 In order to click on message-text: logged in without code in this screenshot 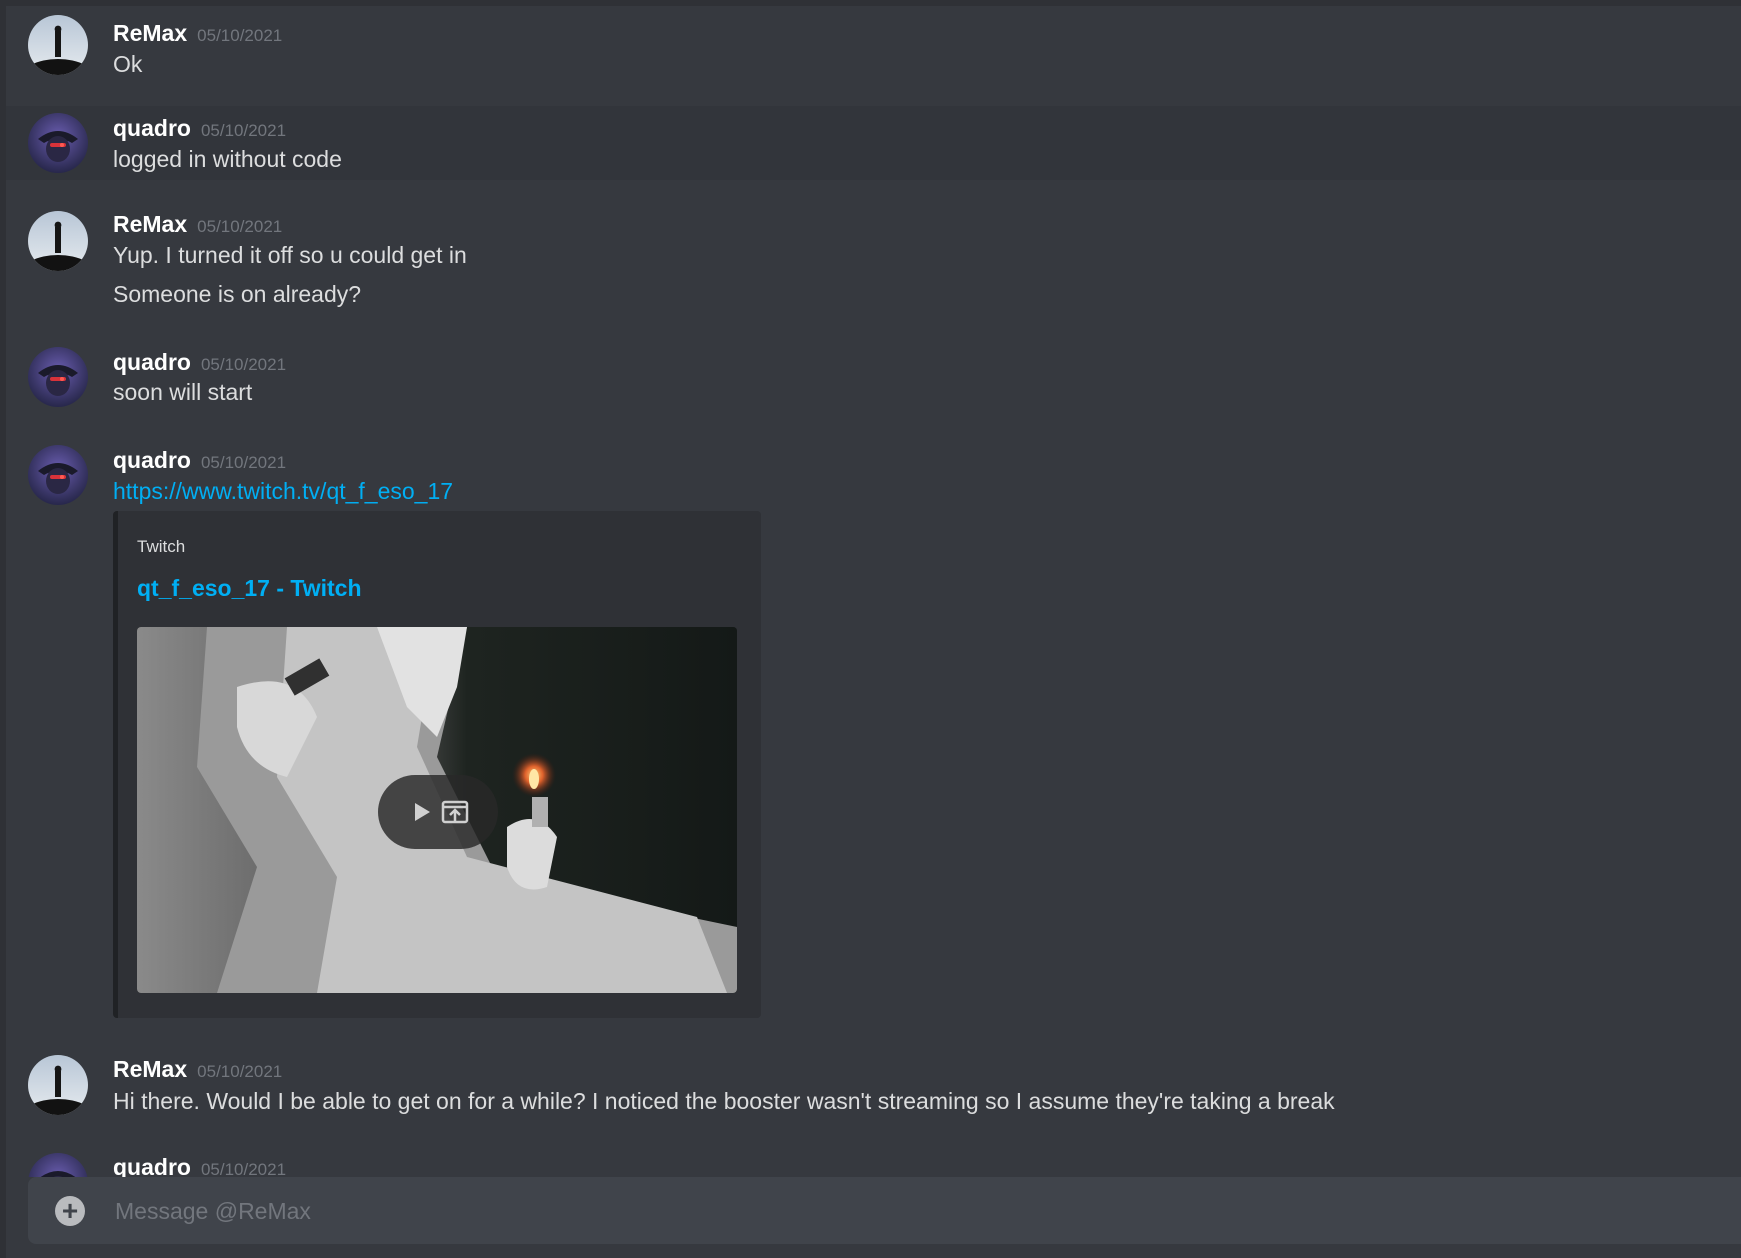, I will do `click(227, 159)`.